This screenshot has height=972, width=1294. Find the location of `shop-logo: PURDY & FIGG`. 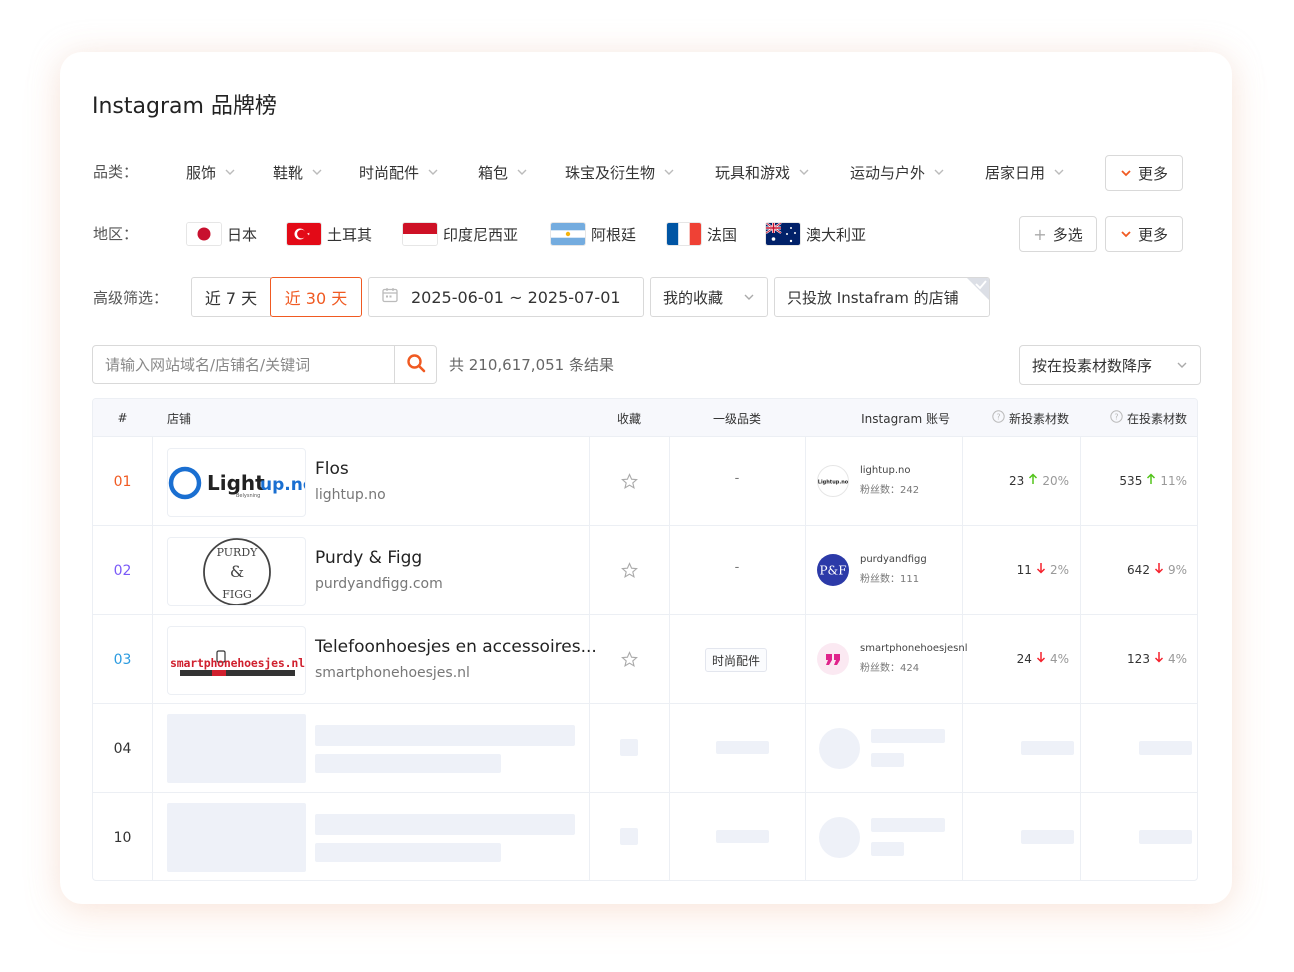

shop-logo: PURDY & FIGG is located at coordinates (236, 571).